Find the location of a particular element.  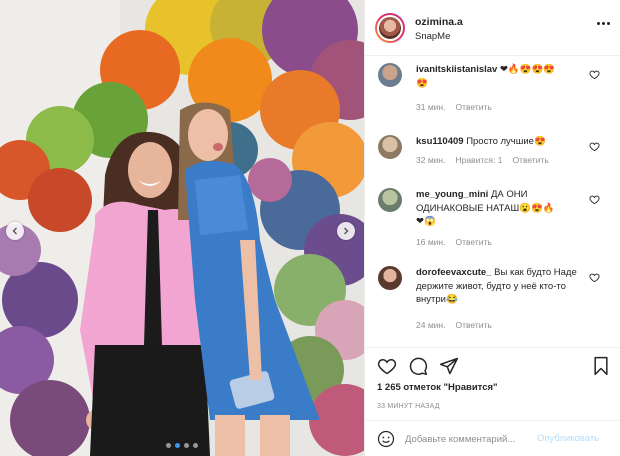

add-comment-bar: Опубликовать is located at coordinates (492, 438).